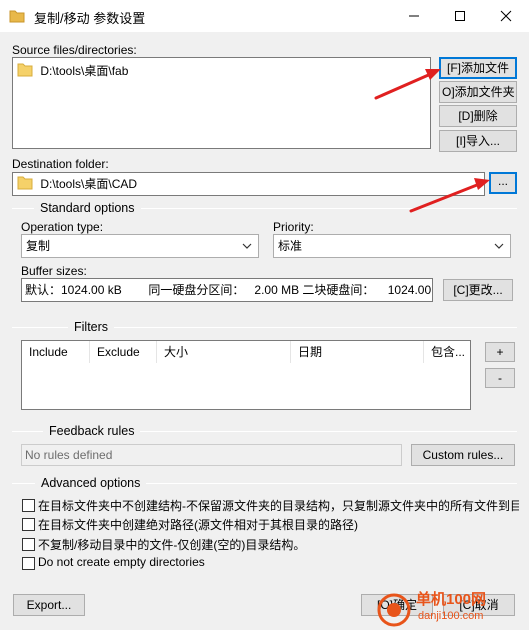 Image resolution: width=529 pixels, height=630 pixels. Describe the element at coordinates (451, 599) in the screenshot. I see `watermark-text: 单机100网` at that location.